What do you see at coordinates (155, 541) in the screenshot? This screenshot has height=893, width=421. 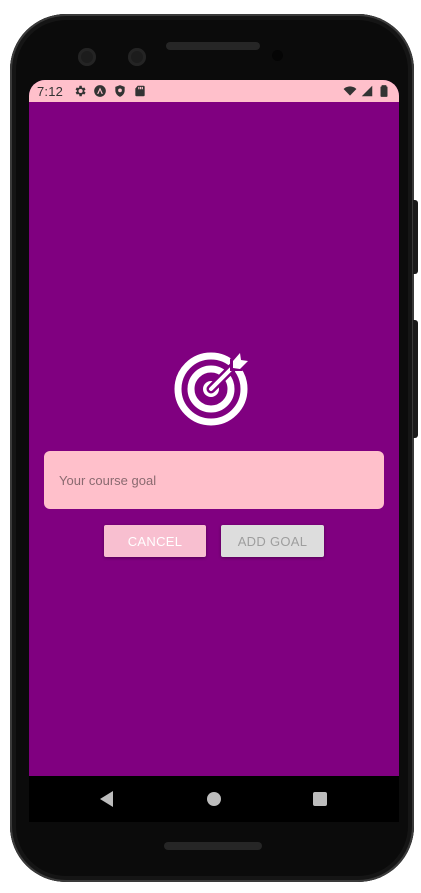 I see `cancel-button: CANCEL` at bounding box center [155, 541].